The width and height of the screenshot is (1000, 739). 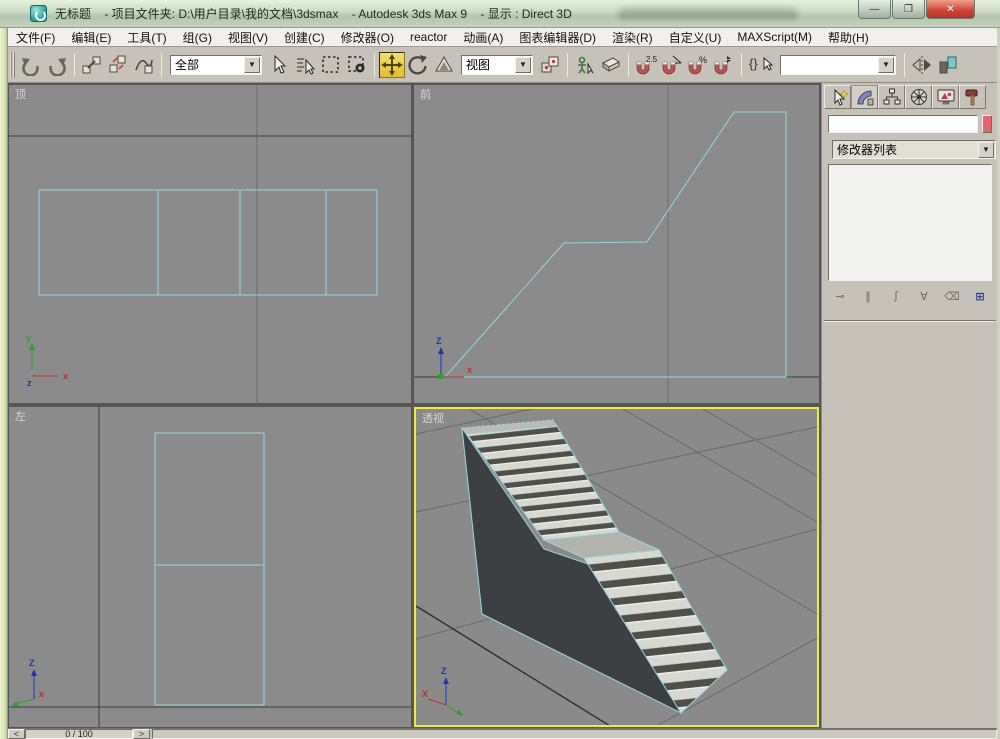 I want to click on current-frame-indicator: 0 / 100, so click(x=79, y=734).